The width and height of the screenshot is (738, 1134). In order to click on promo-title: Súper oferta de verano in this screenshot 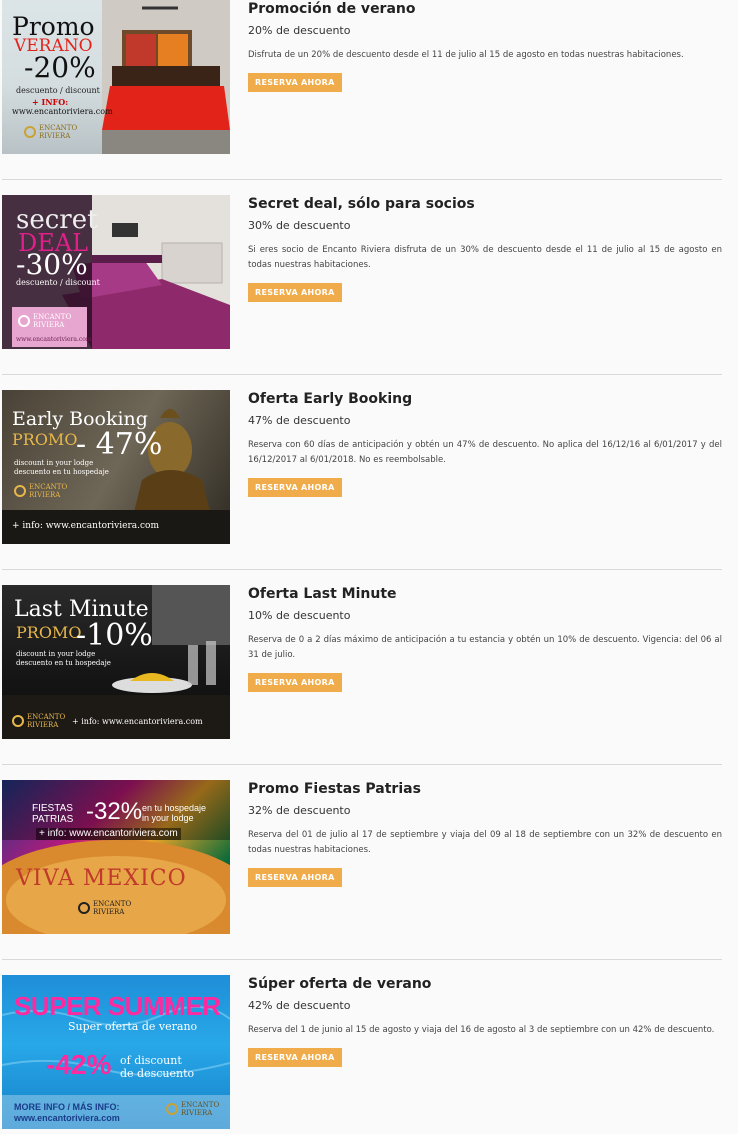, I will do `click(340, 984)`.